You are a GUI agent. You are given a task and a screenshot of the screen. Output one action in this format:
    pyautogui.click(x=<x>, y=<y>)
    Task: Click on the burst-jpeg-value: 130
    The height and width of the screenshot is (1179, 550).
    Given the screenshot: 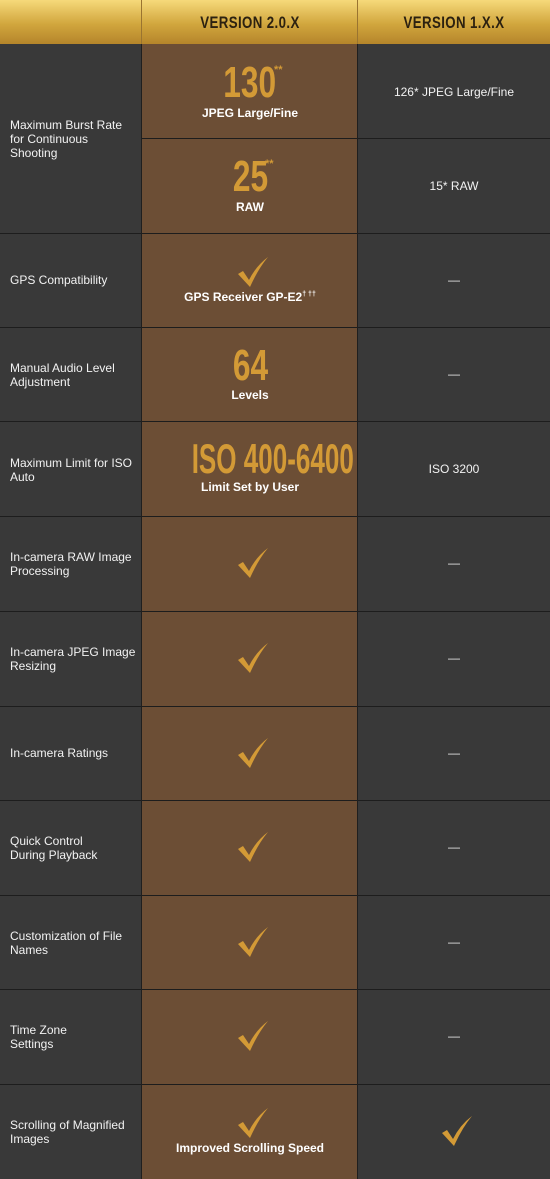 What is the action you would take?
    pyautogui.click(x=250, y=82)
    